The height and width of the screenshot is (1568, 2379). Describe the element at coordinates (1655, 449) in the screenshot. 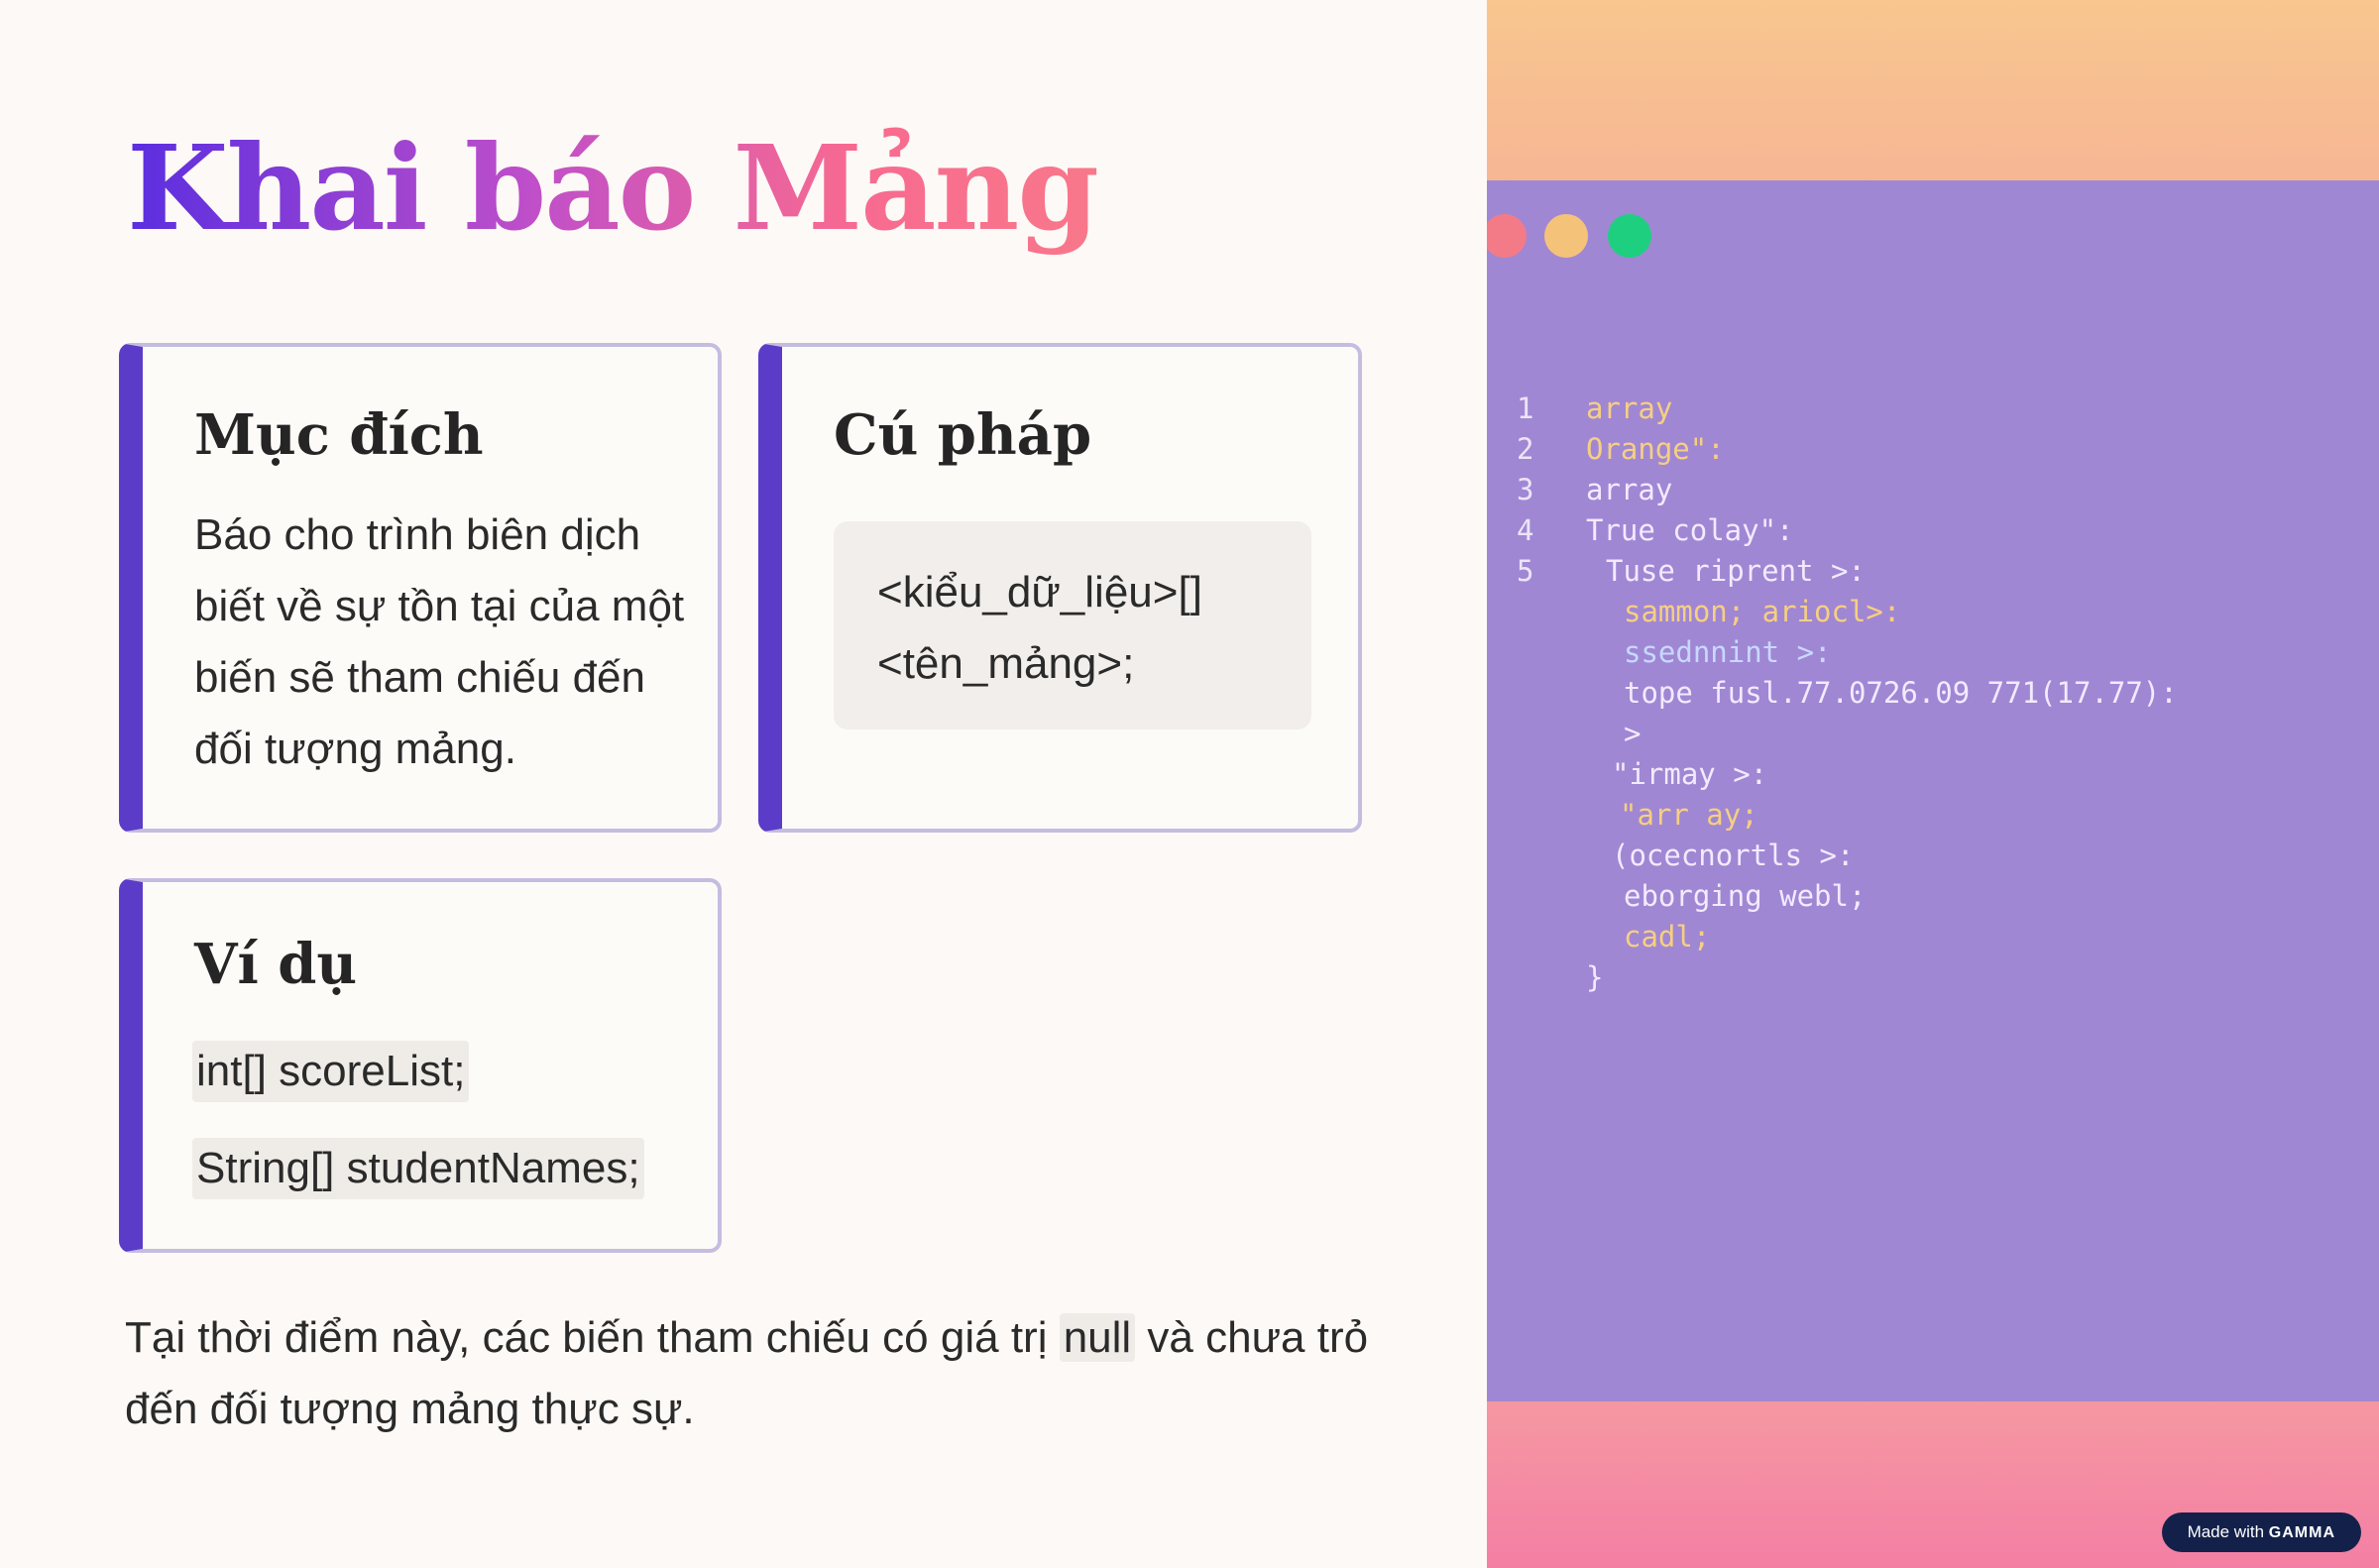

I see `code-text: Orange":` at that location.